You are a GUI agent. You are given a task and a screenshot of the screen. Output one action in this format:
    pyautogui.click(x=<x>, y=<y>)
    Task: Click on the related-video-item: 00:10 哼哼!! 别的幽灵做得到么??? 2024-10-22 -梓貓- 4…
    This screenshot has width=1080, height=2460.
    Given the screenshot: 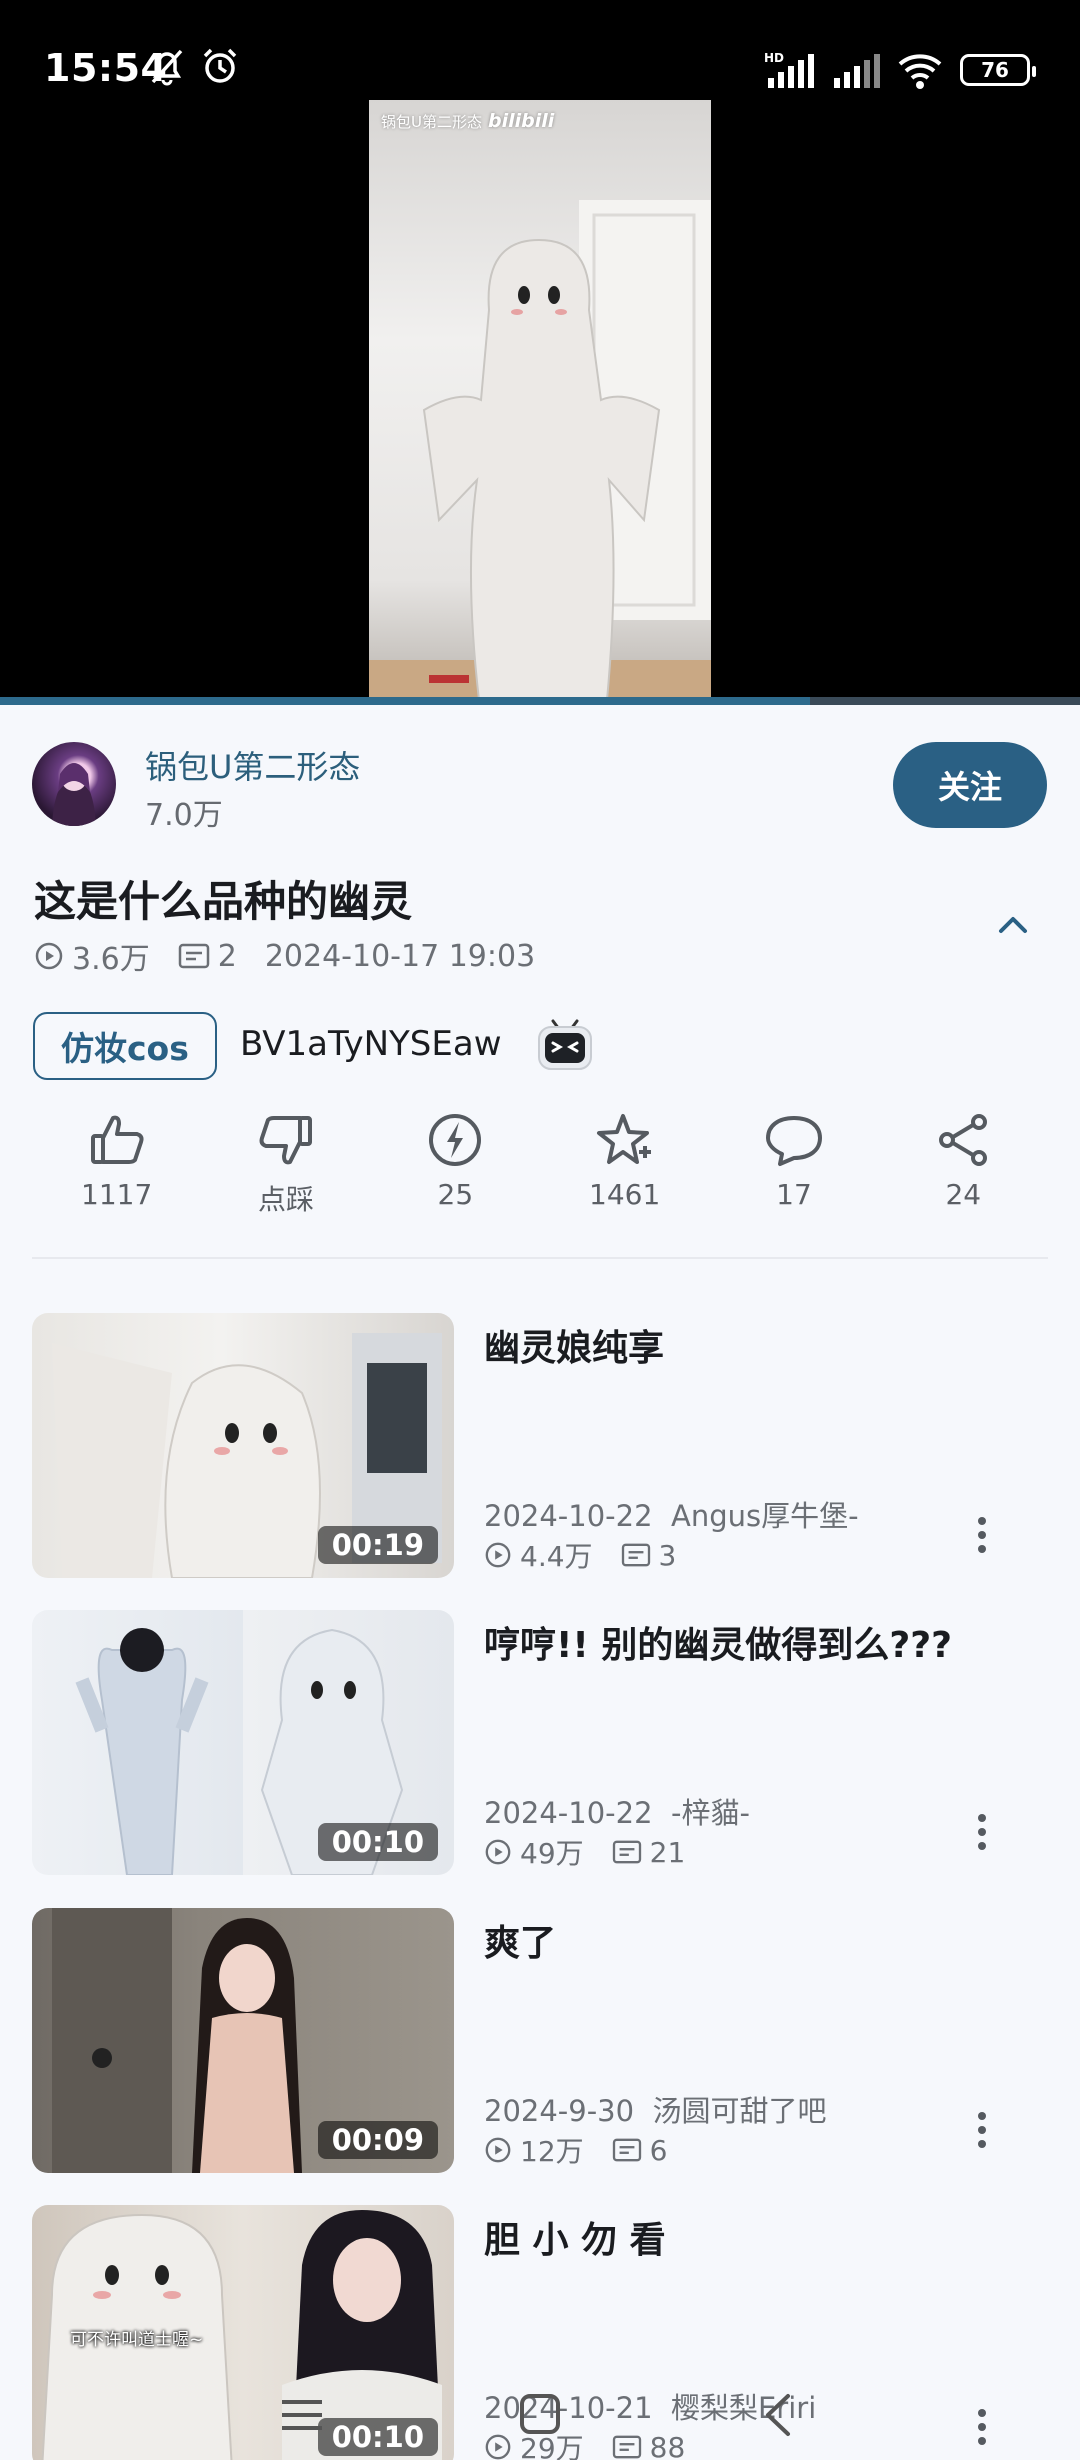 What is the action you would take?
    pyautogui.click(x=540, y=1742)
    